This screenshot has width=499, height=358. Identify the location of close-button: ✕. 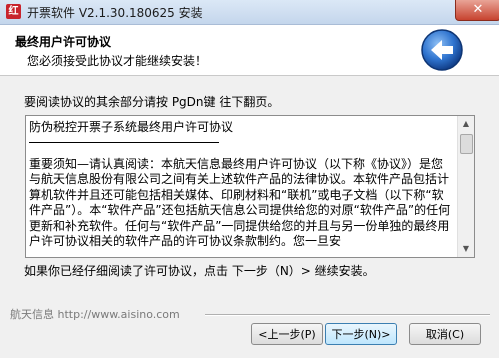
(477, 10).